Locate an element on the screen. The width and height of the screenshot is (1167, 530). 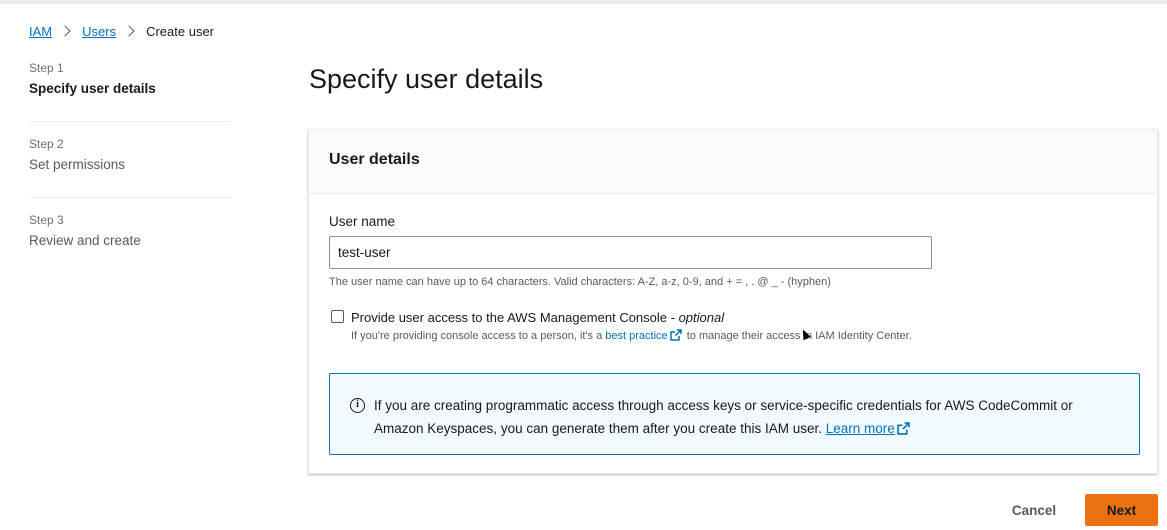
step-title: Specify user details is located at coordinates (92, 88).